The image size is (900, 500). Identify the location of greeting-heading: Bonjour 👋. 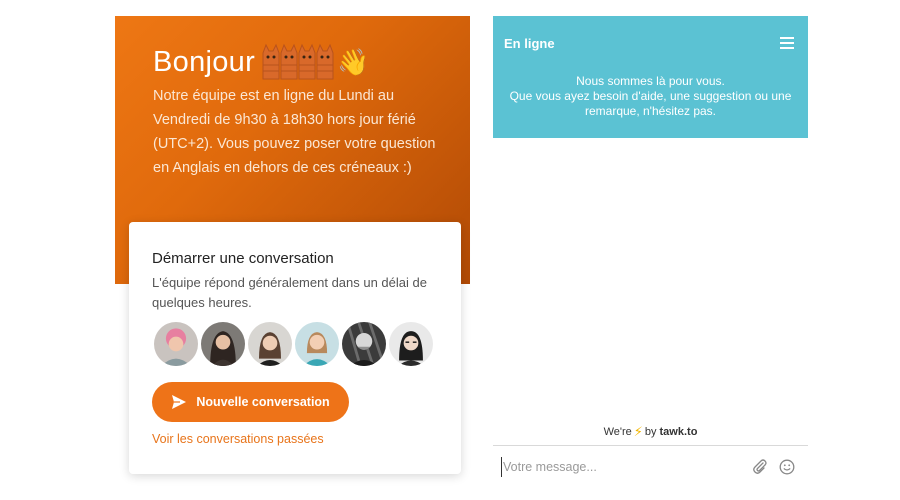
(261, 62).